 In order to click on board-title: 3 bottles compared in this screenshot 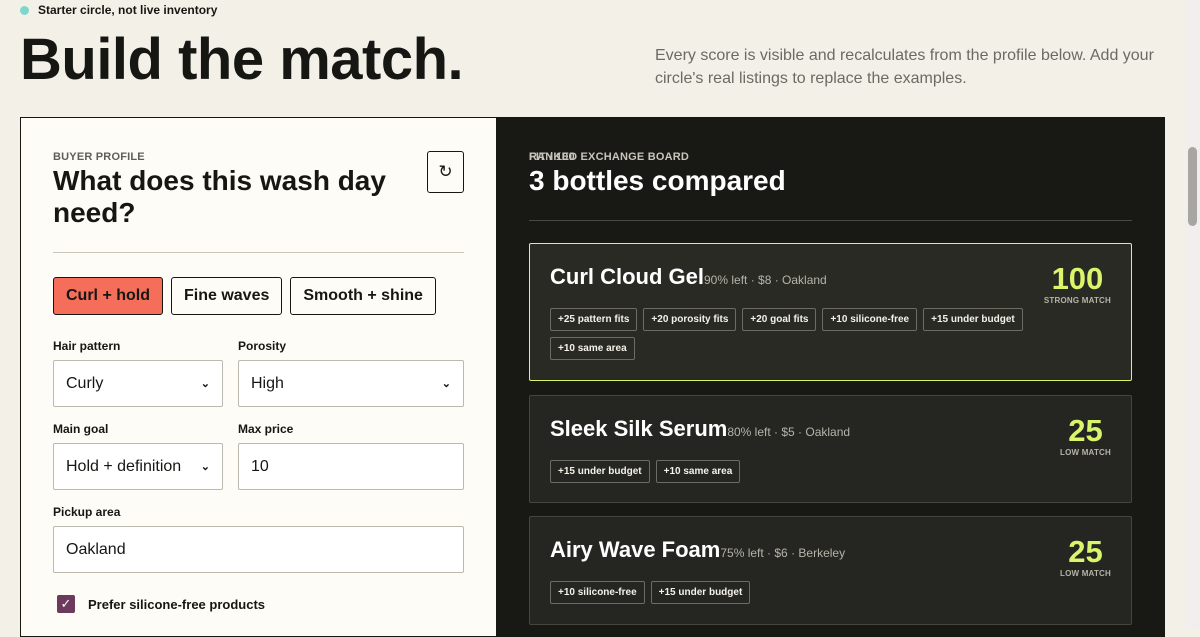, I will do `click(657, 180)`.